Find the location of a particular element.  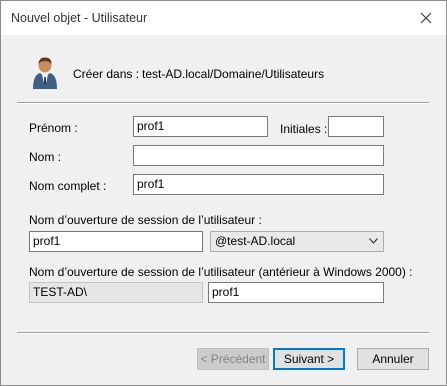

user-icon is located at coordinates (45, 73).